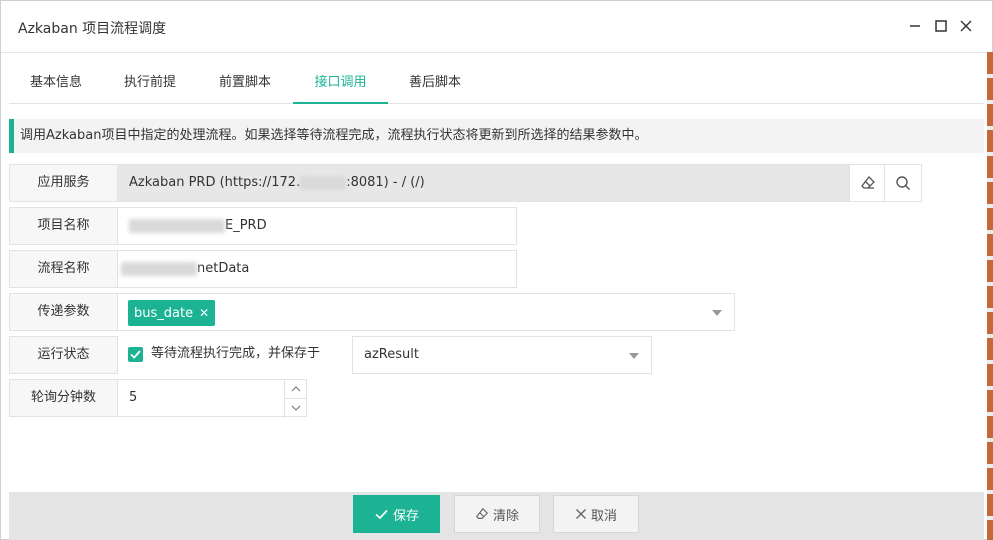  I want to click on project-label: 项目名称, so click(63, 226).